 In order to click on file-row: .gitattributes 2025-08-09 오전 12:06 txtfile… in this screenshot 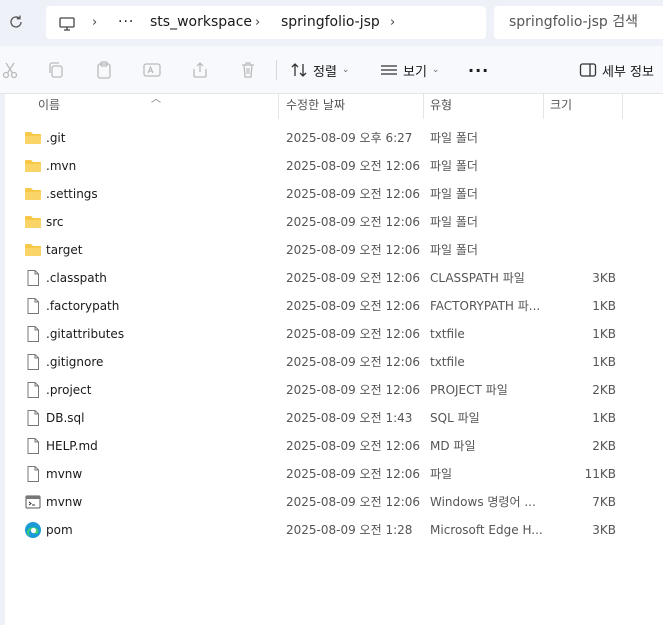, I will do `click(334, 334)`.